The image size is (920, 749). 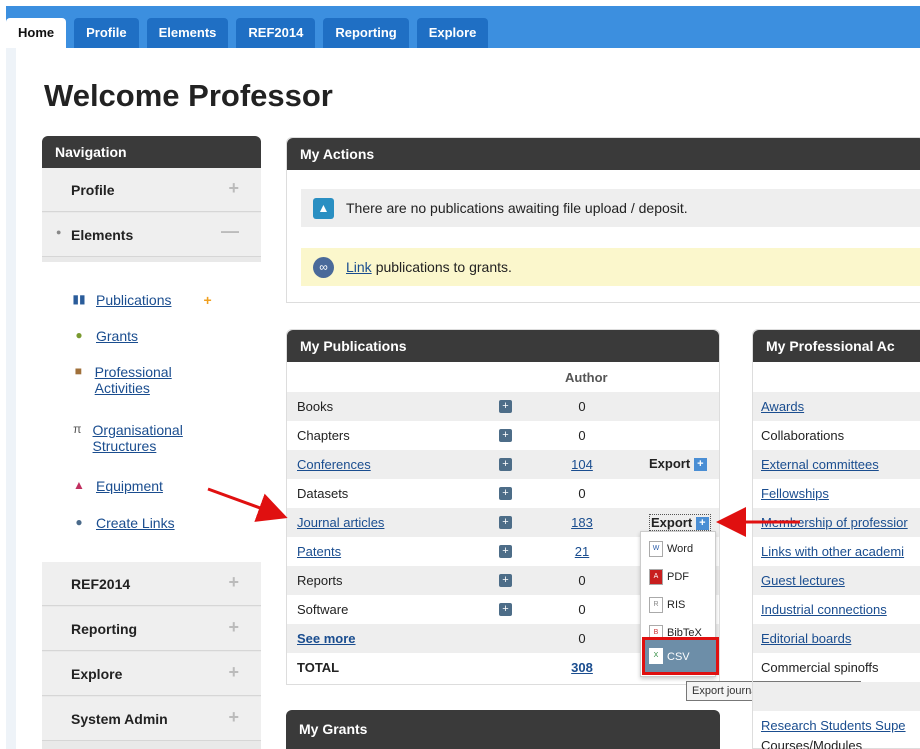 I want to click on arrow-to-journal-articles, so click(x=247, y=504).